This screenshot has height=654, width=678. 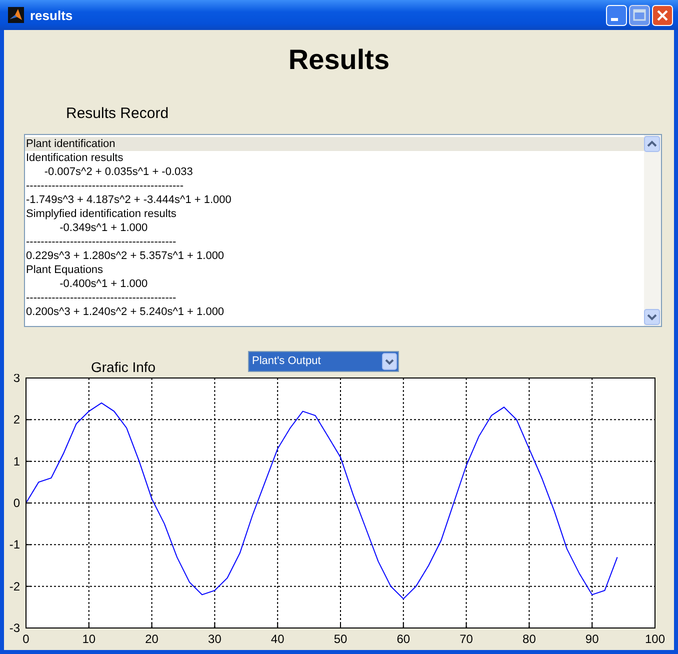 What do you see at coordinates (334, 214) in the screenshot?
I see `list-item: Simplyfied identification results` at bounding box center [334, 214].